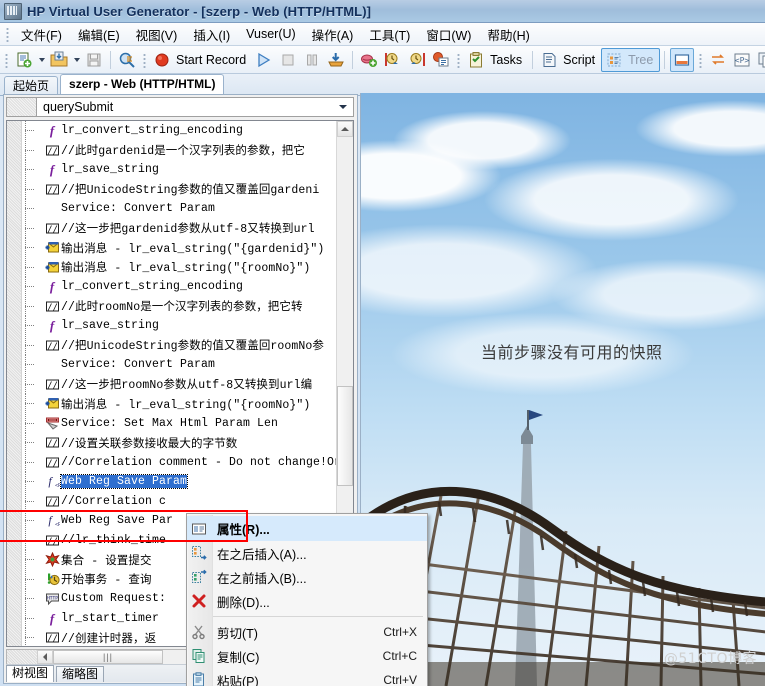  What do you see at coordinates (389, 34) in the screenshot?
I see `menu-tools: 工具(T)` at bounding box center [389, 34].